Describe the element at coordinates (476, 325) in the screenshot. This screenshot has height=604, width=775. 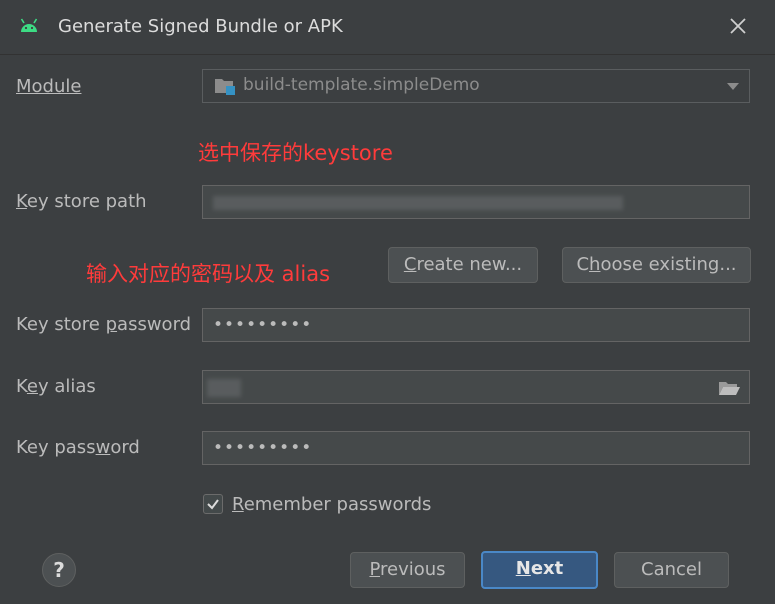
I see `keystore-password-input: •••••••••` at that location.